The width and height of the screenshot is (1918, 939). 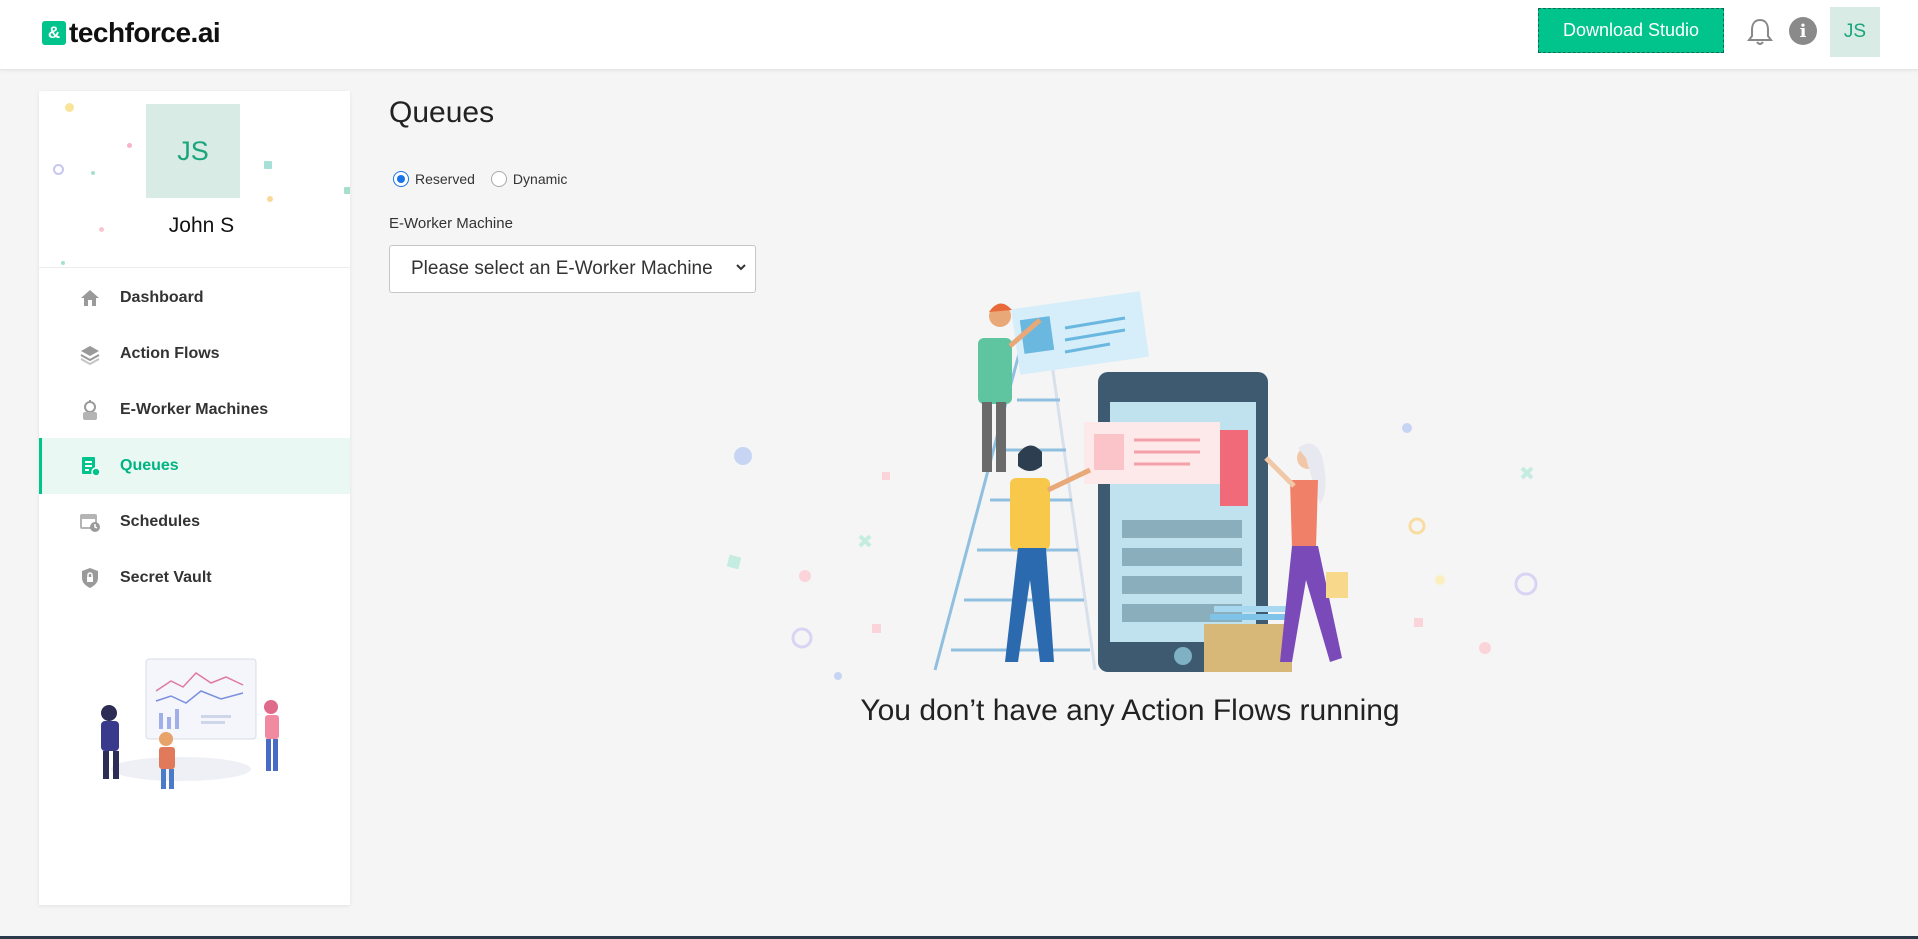 I want to click on logo-text: techforce.ai, so click(x=145, y=32).